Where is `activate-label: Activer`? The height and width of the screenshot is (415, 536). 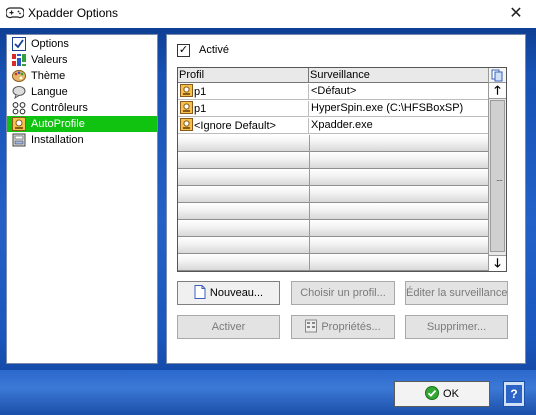 activate-label: Activer is located at coordinates (228, 327).